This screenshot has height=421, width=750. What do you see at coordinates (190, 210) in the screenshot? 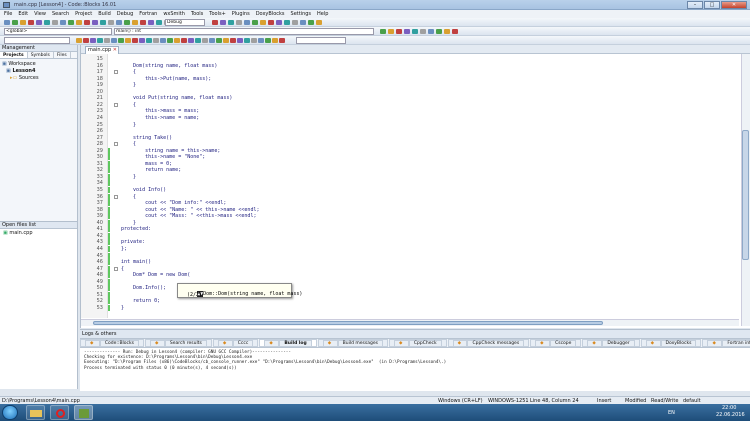
I see `code-line: cout << "Name: " << this->name <<endl;` at bounding box center [190, 210].